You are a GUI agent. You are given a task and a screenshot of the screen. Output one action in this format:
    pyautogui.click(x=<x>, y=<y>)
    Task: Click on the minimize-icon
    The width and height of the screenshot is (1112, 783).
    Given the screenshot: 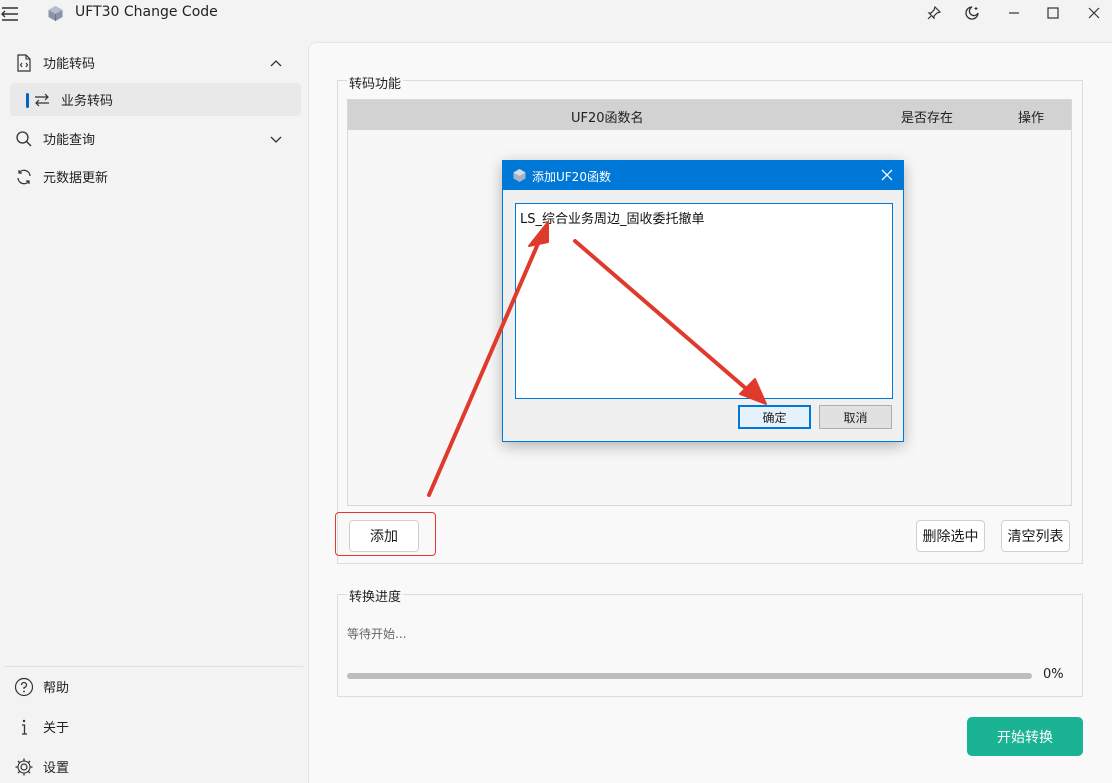 What is the action you would take?
    pyautogui.click(x=1014, y=13)
    